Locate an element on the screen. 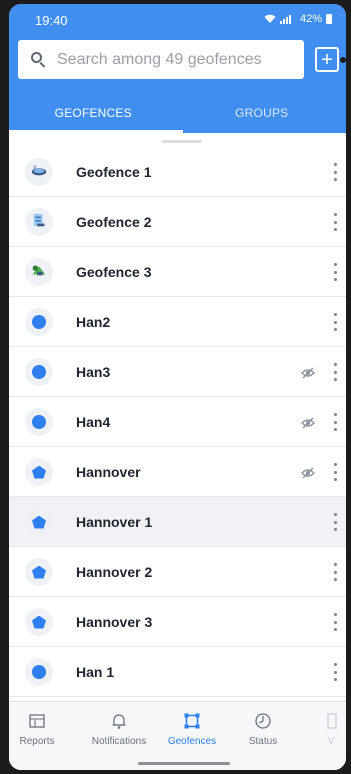  nav-reports: Reports is located at coordinates (41, 729).